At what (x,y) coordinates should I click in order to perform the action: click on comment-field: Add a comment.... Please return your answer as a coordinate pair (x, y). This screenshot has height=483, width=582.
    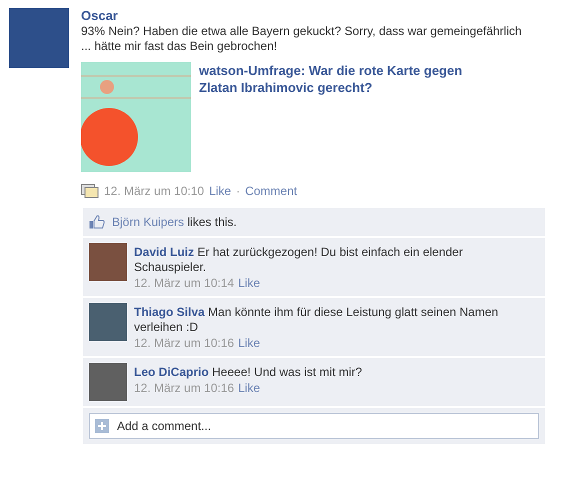
    Looking at the image, I should click on (314, 426).